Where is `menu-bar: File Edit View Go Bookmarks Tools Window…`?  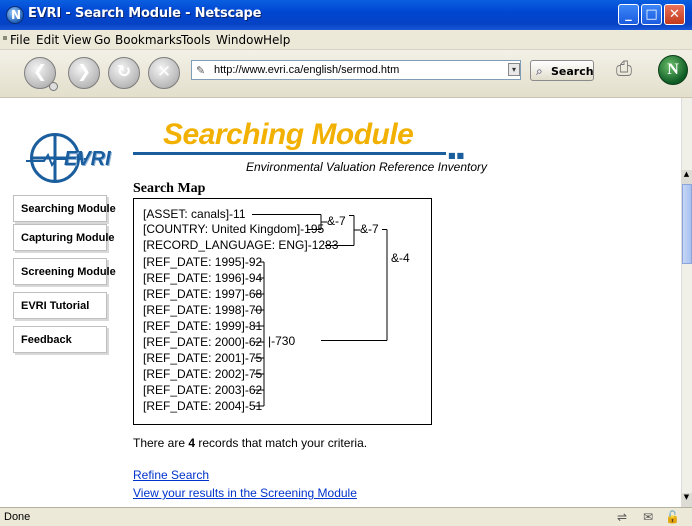
menu-bar: File Edit View Go Bookmarks Tools Window… is located at coordinates (346, 40).